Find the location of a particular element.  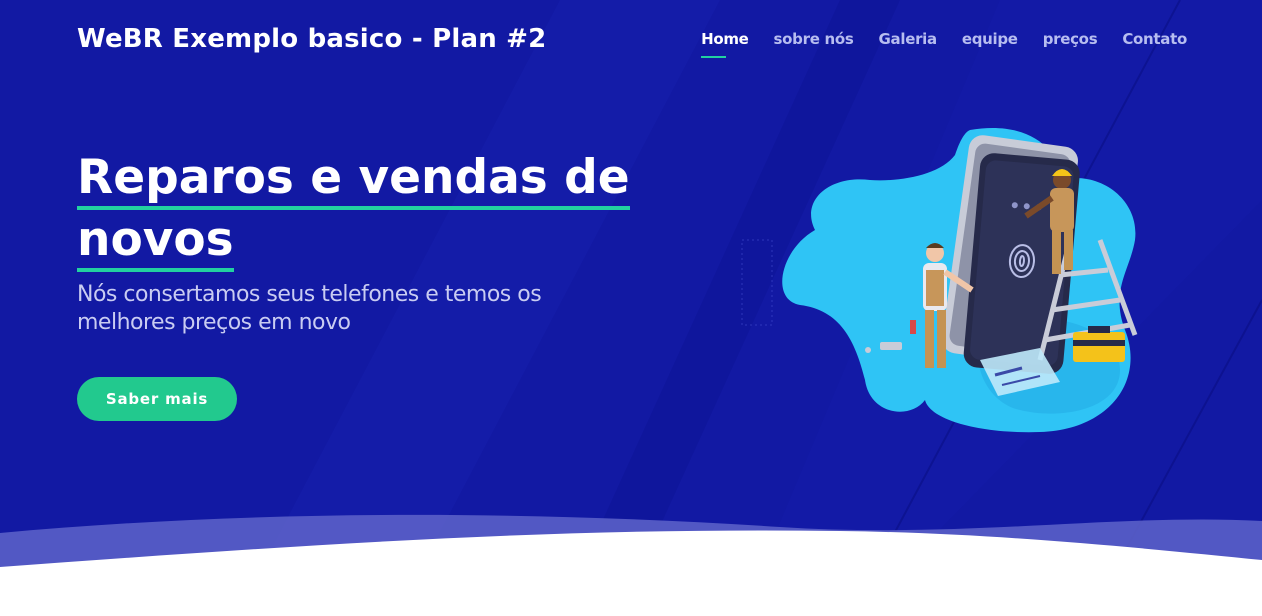

nav-item-equipe: equipe is located at coordinates (990, 39).